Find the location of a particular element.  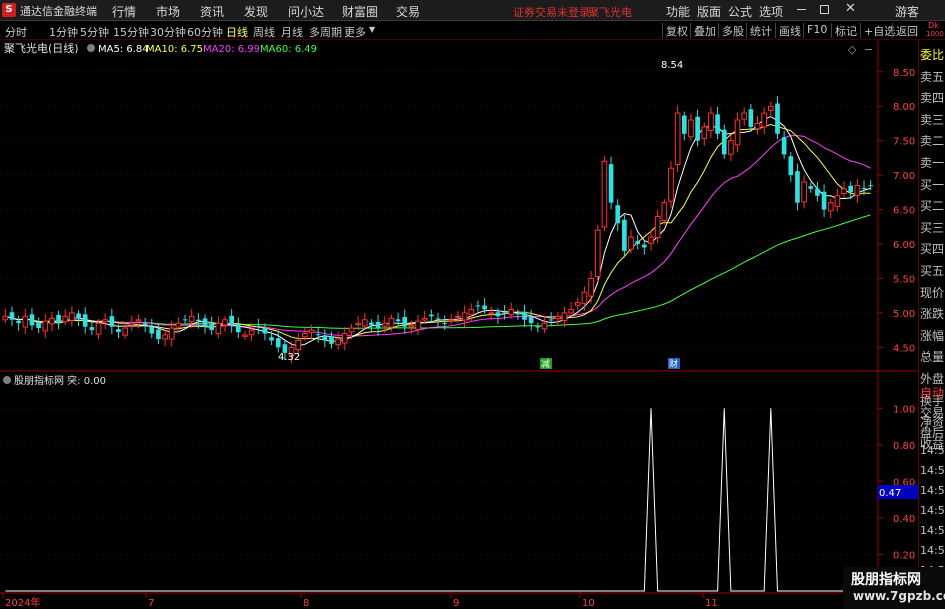

back-button: 返回 is located at coordinates (905, 30).